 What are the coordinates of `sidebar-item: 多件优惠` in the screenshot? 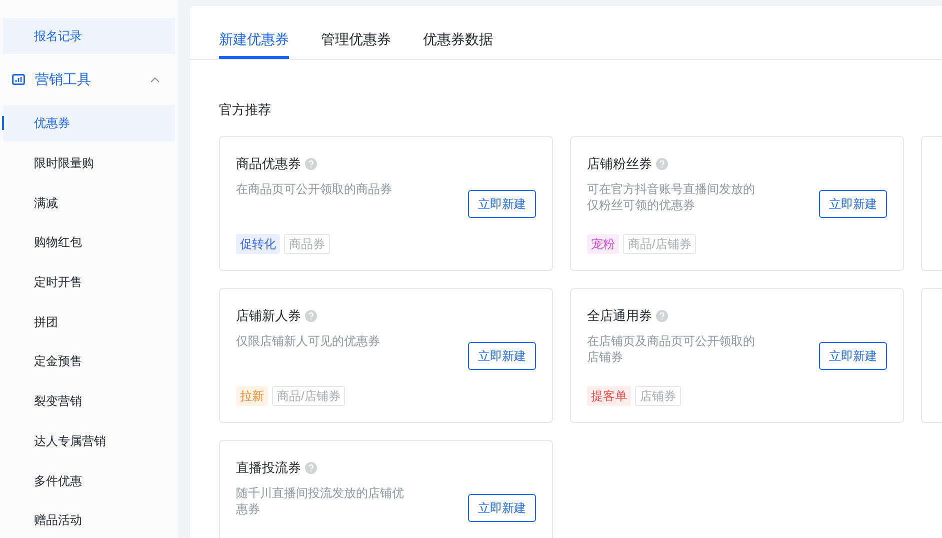 It's located at (89, 480).